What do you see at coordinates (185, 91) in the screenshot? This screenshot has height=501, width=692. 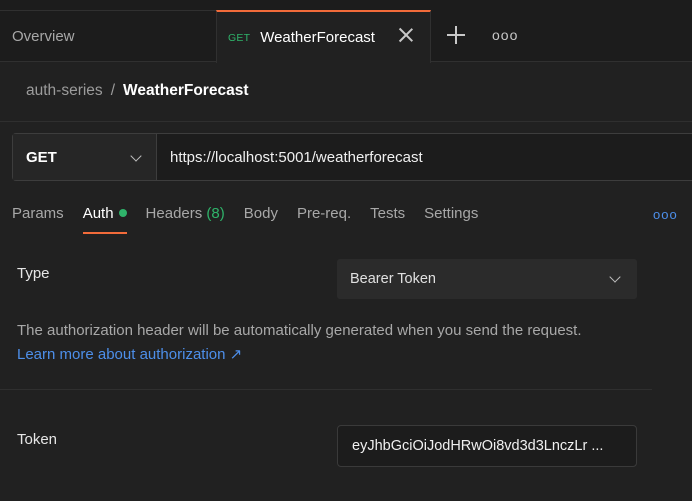 I see `breadcrumb-request-name: WeatherForecast` at bounding box center [185, 91].